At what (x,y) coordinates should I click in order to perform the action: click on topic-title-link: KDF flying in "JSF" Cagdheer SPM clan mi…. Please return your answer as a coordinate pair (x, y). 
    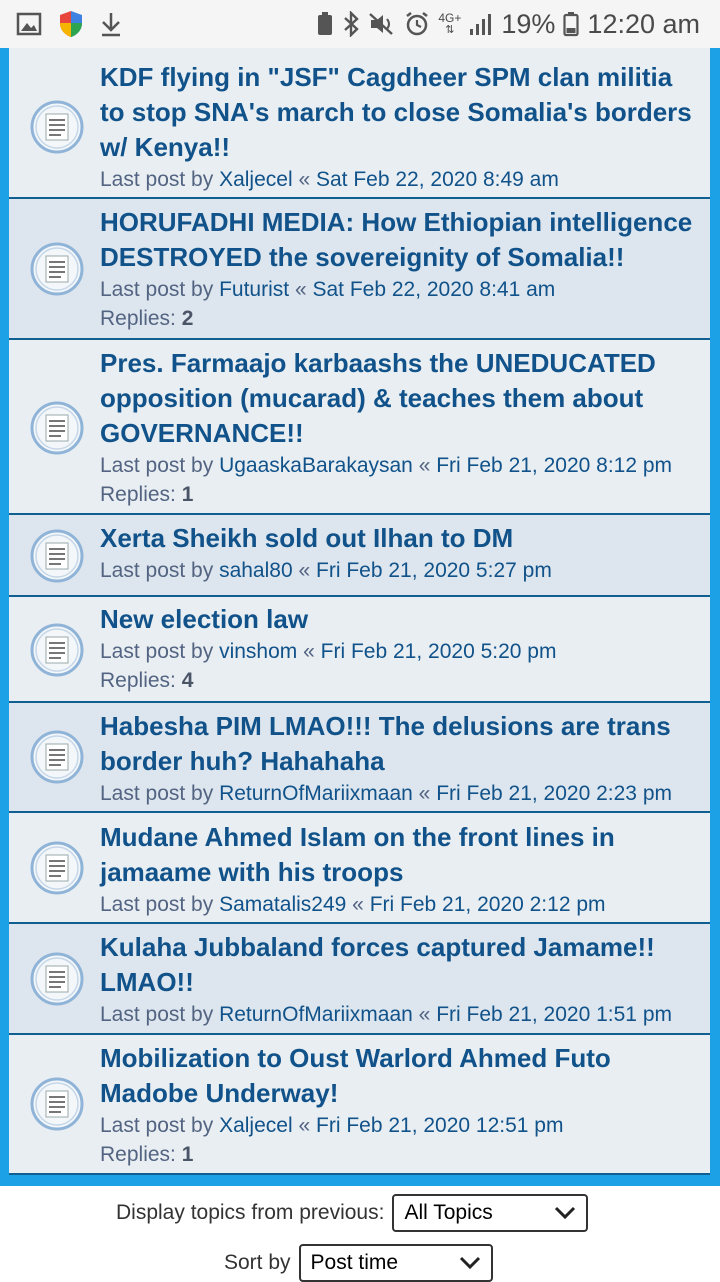
    Looking at the image, I should click on (401, 112).